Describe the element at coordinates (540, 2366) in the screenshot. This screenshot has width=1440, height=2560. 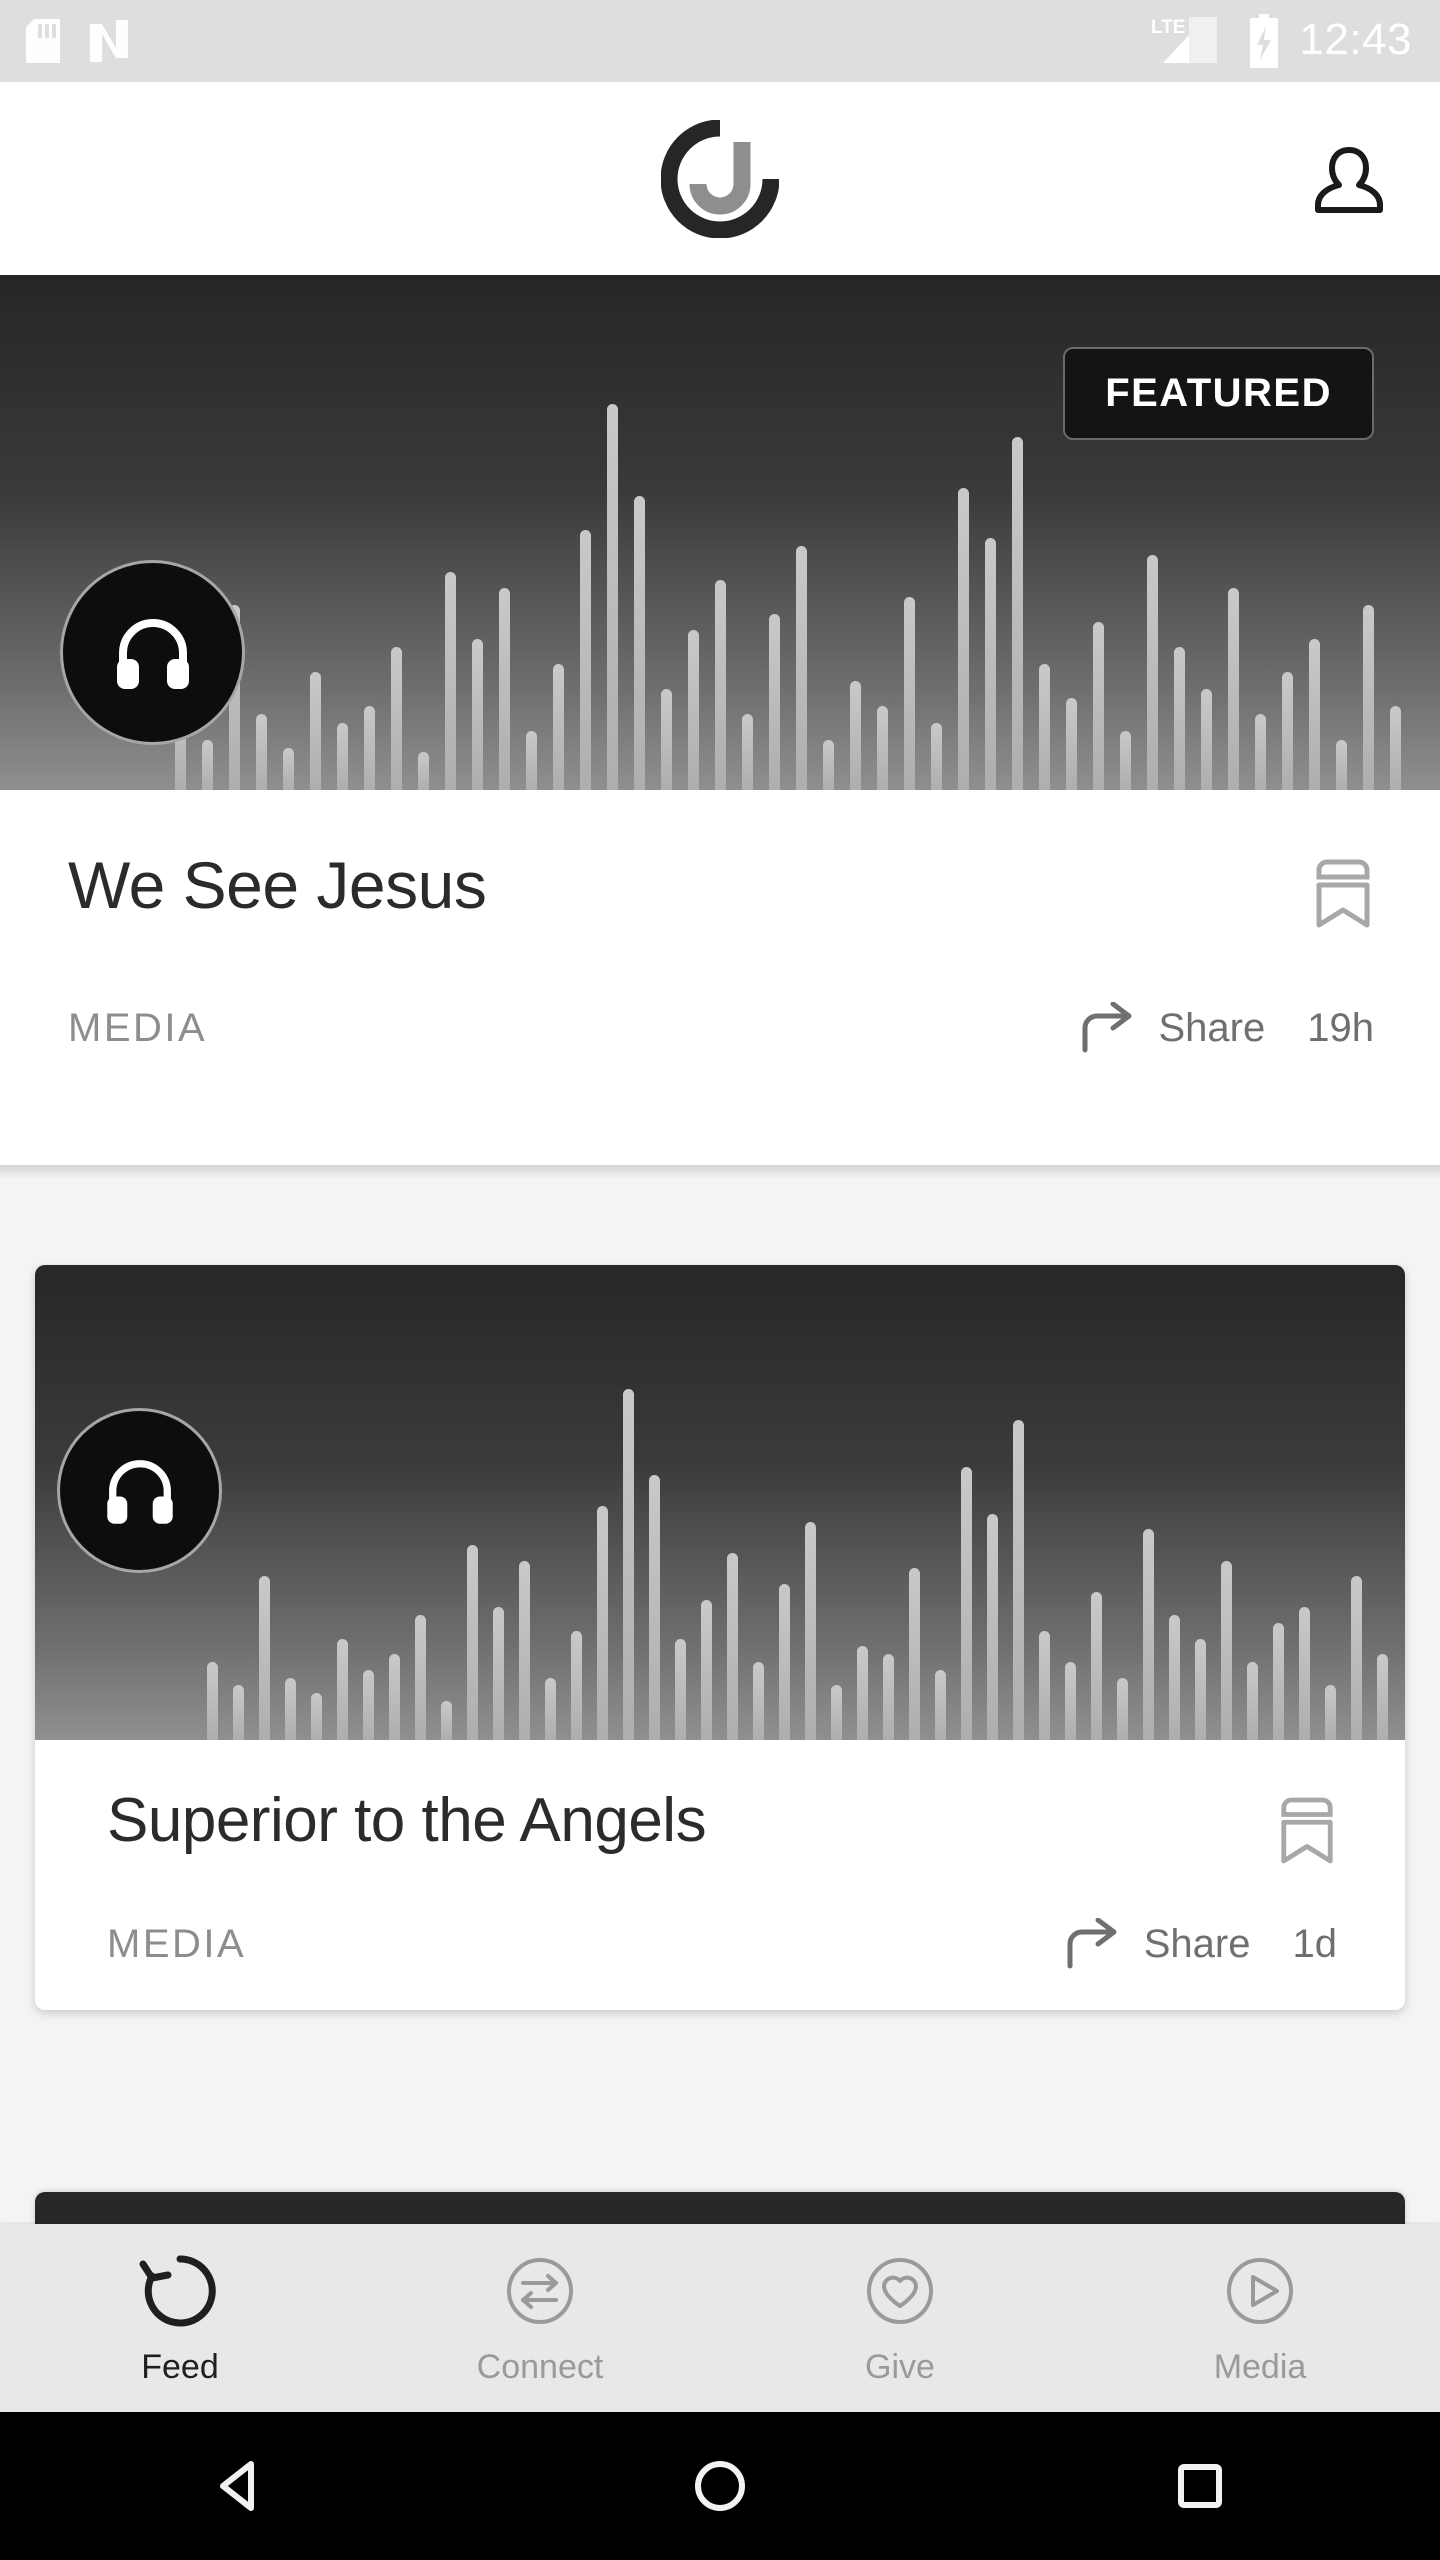
I see `tab-connect-label: Connect` at that location.